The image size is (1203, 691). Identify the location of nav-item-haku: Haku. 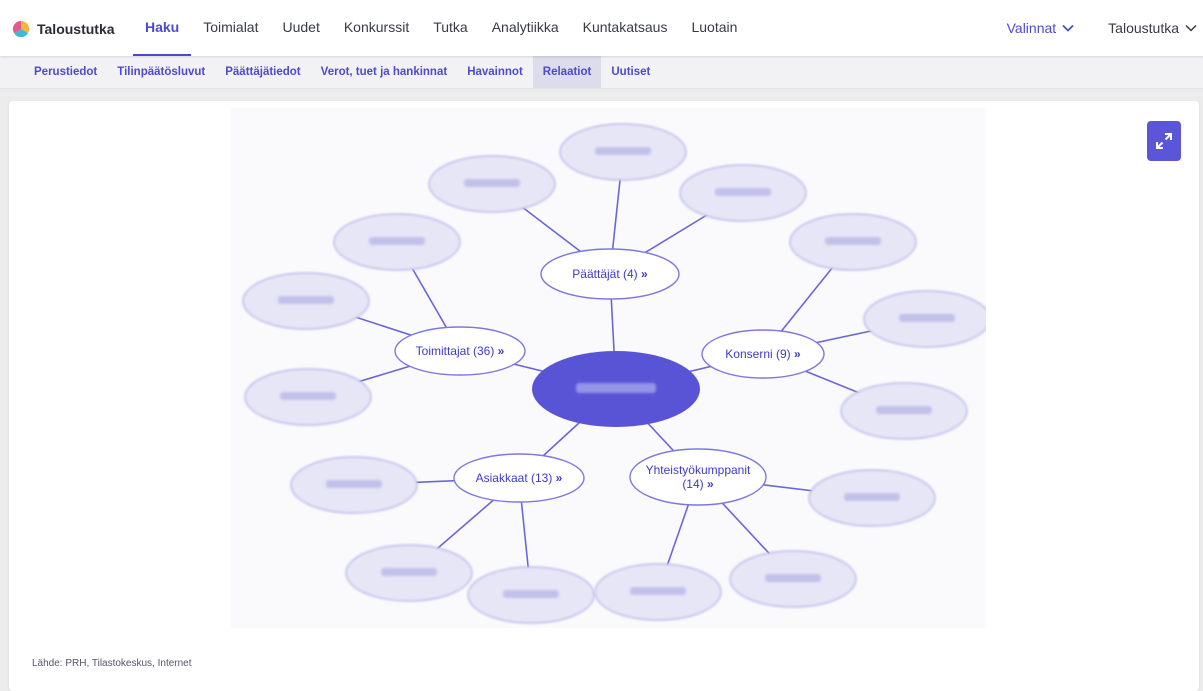
(162, 28).